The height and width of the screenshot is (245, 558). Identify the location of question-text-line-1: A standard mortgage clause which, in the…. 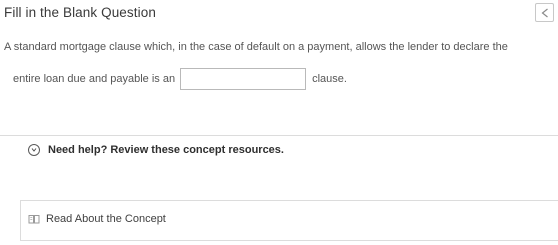
(256, 47).